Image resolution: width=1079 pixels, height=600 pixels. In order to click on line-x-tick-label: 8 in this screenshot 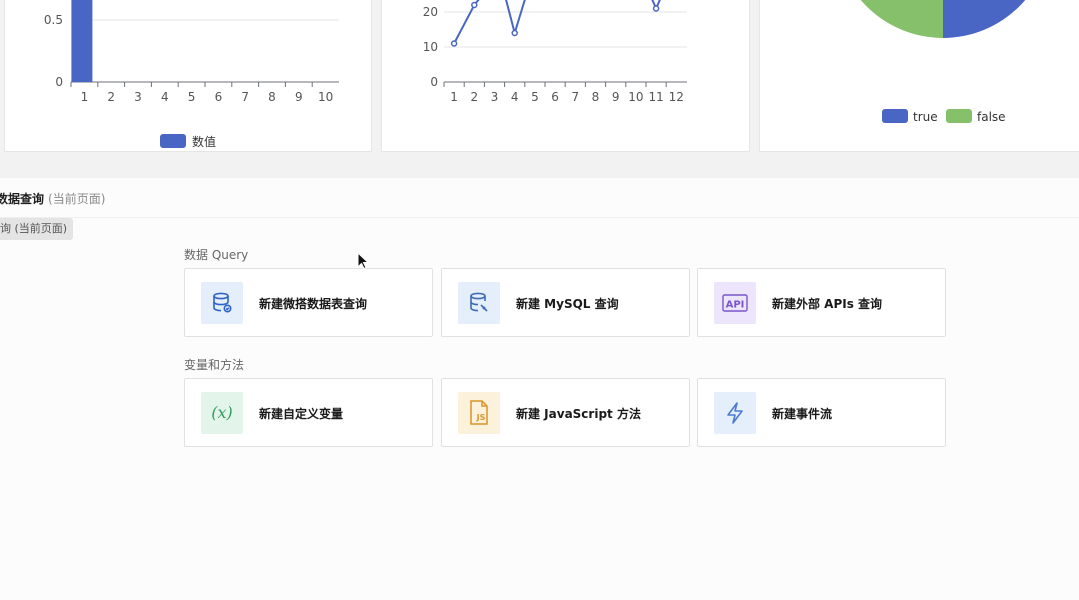, I will do `click(596, 97)`.